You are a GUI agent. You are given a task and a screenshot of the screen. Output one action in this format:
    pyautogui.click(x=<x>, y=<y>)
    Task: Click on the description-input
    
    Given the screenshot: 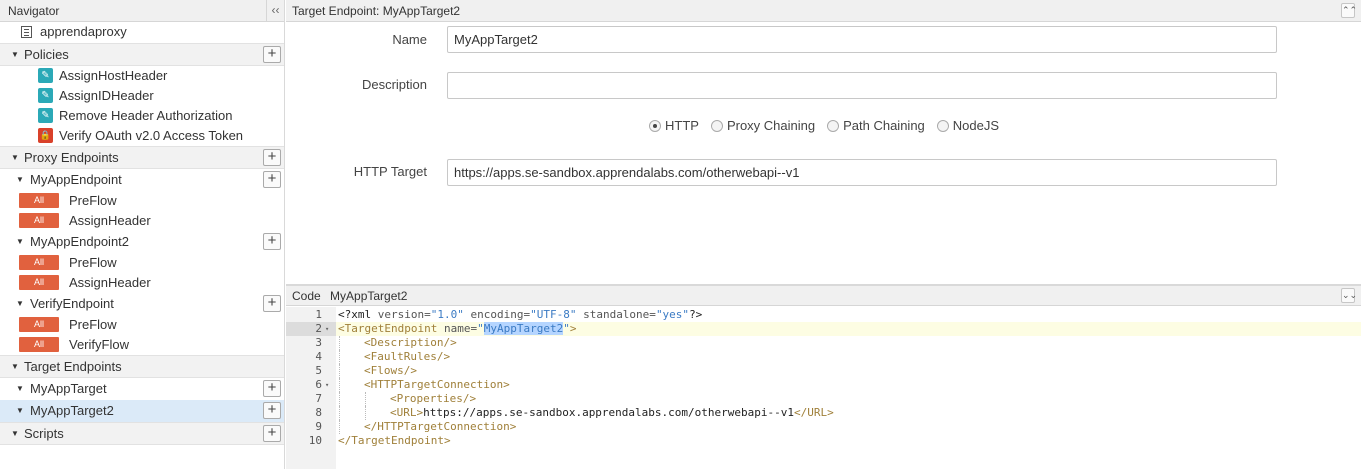 What is the action you would take?
    pyautogui.click(x=862, y=85)
    